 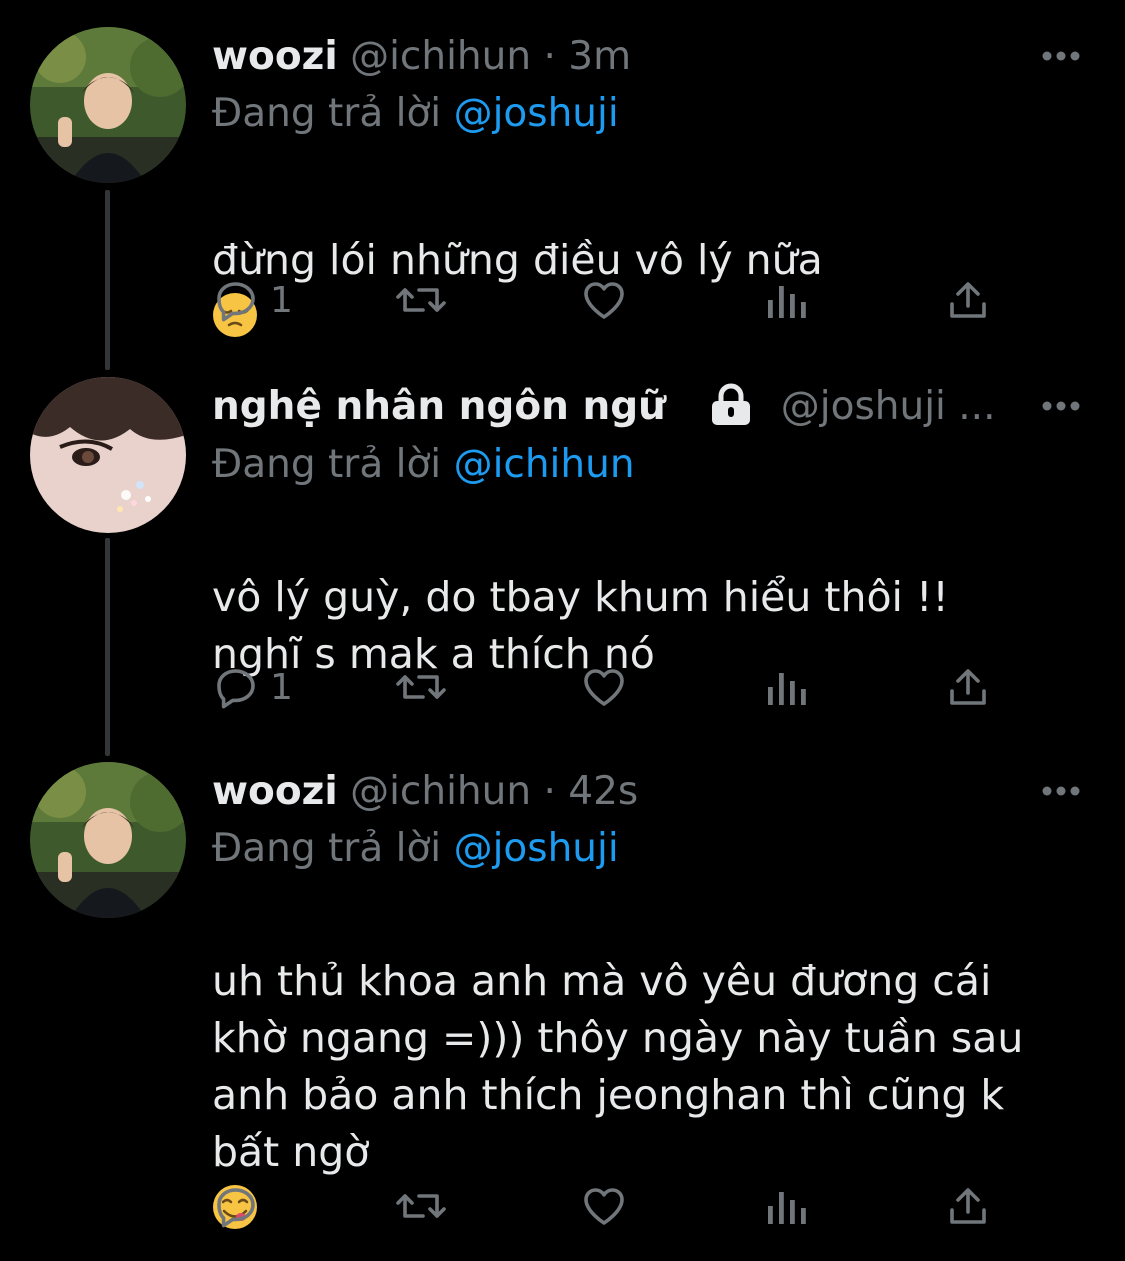 I want to click on reply-button, so click(x=241, y=1206).